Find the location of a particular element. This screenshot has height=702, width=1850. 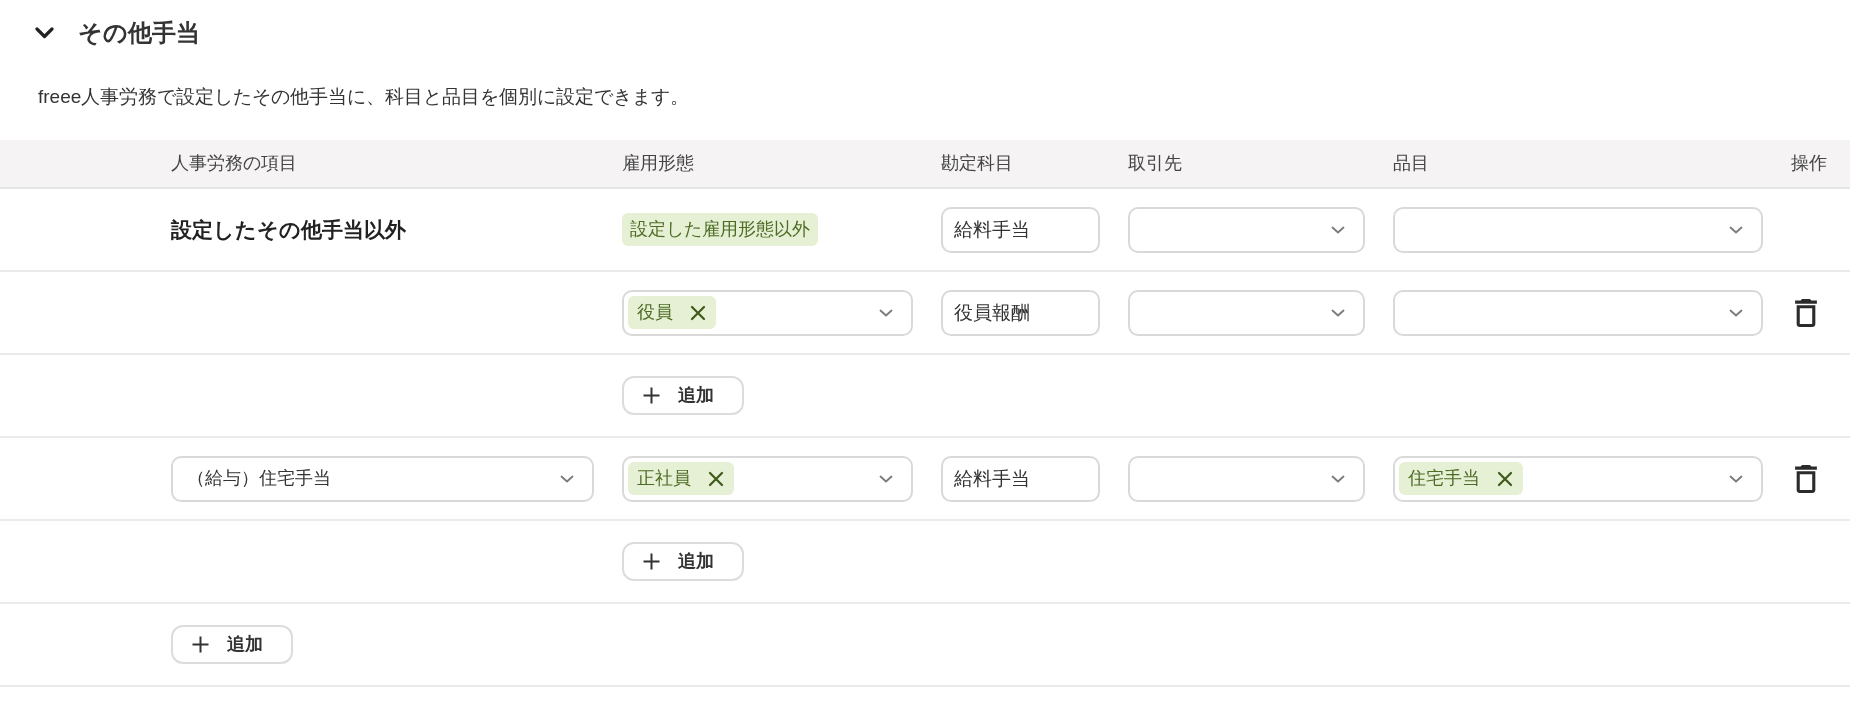

column-header: 操作 is located at coordinates (1809, 163).